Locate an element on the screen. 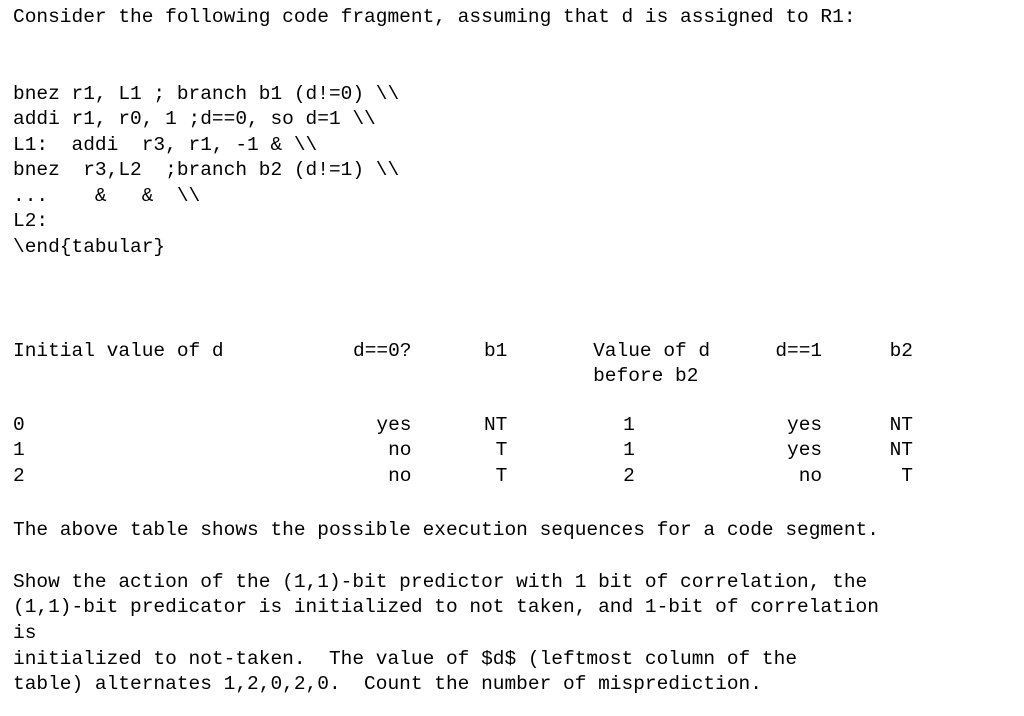  cell-initial-value: 0 is located at coordinates (19, 424).